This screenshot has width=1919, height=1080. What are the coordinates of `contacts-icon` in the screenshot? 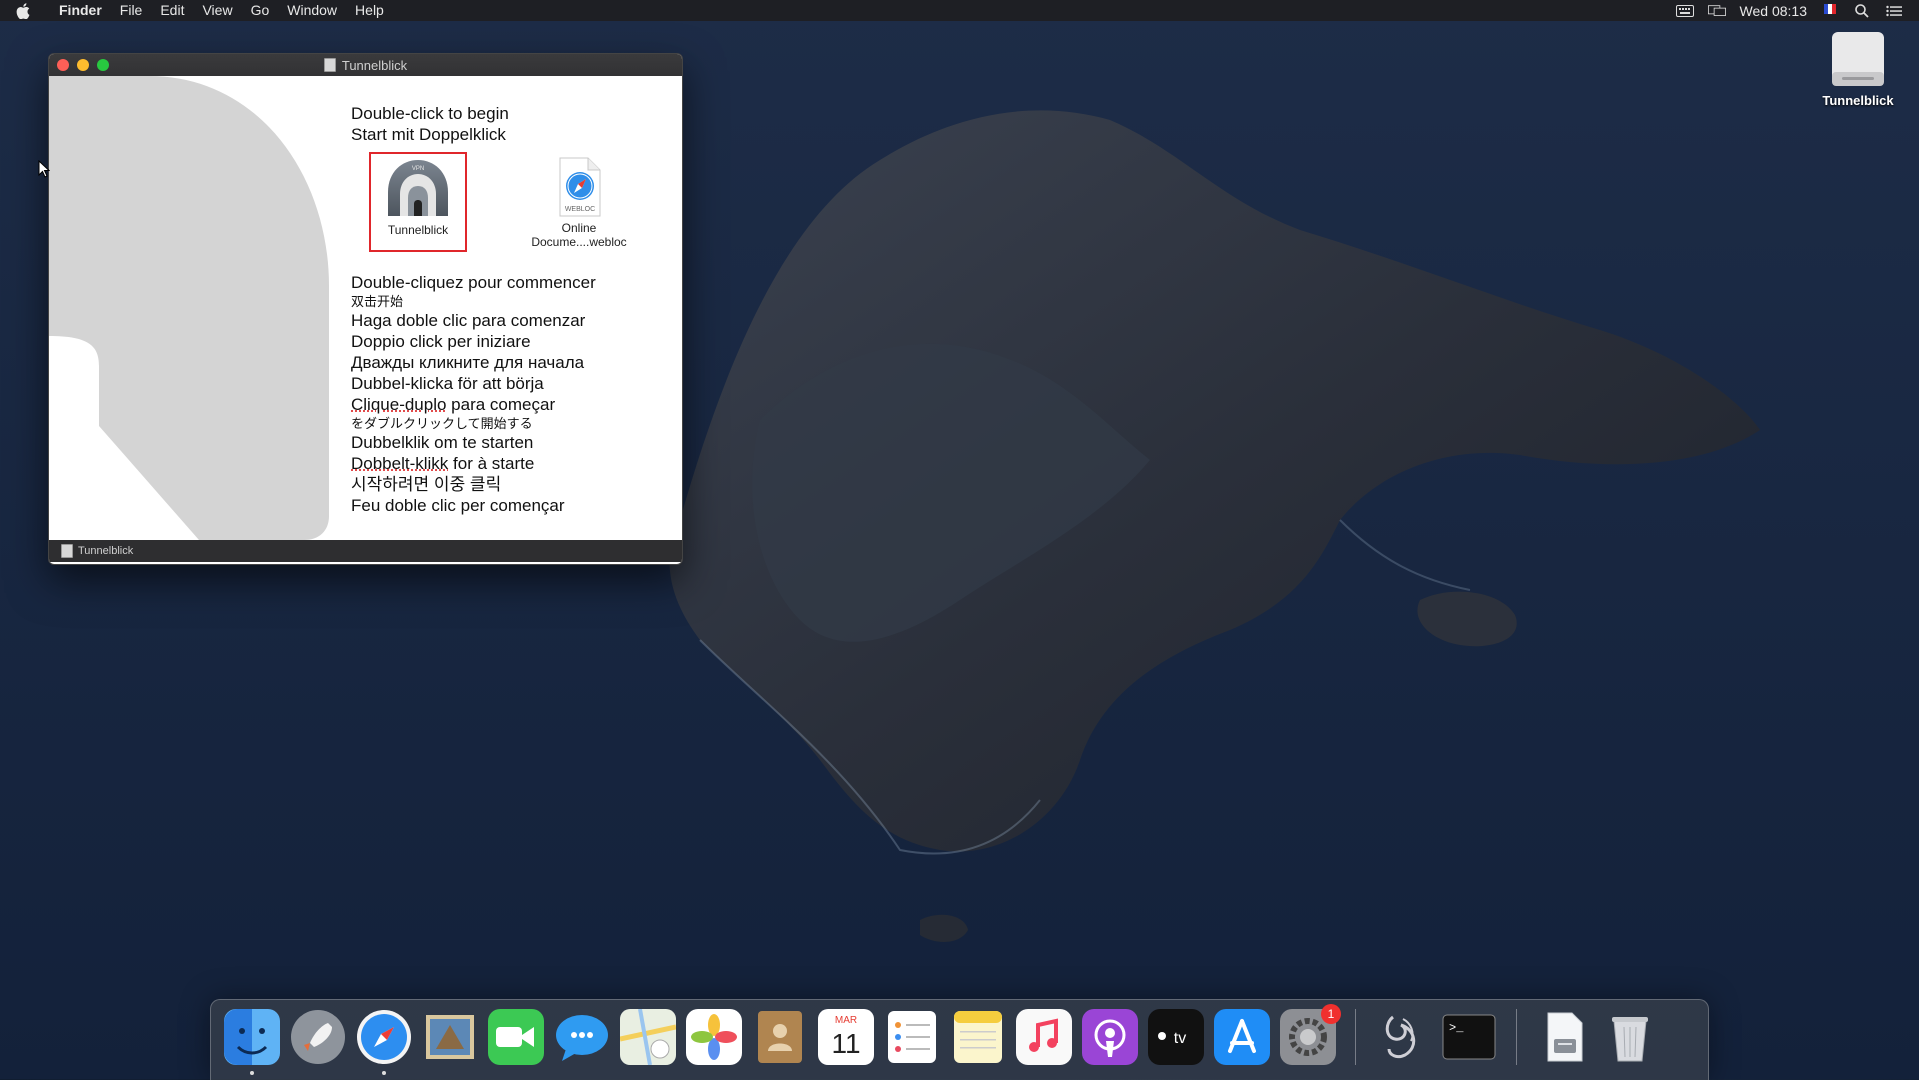 It's located at (780, 1037).